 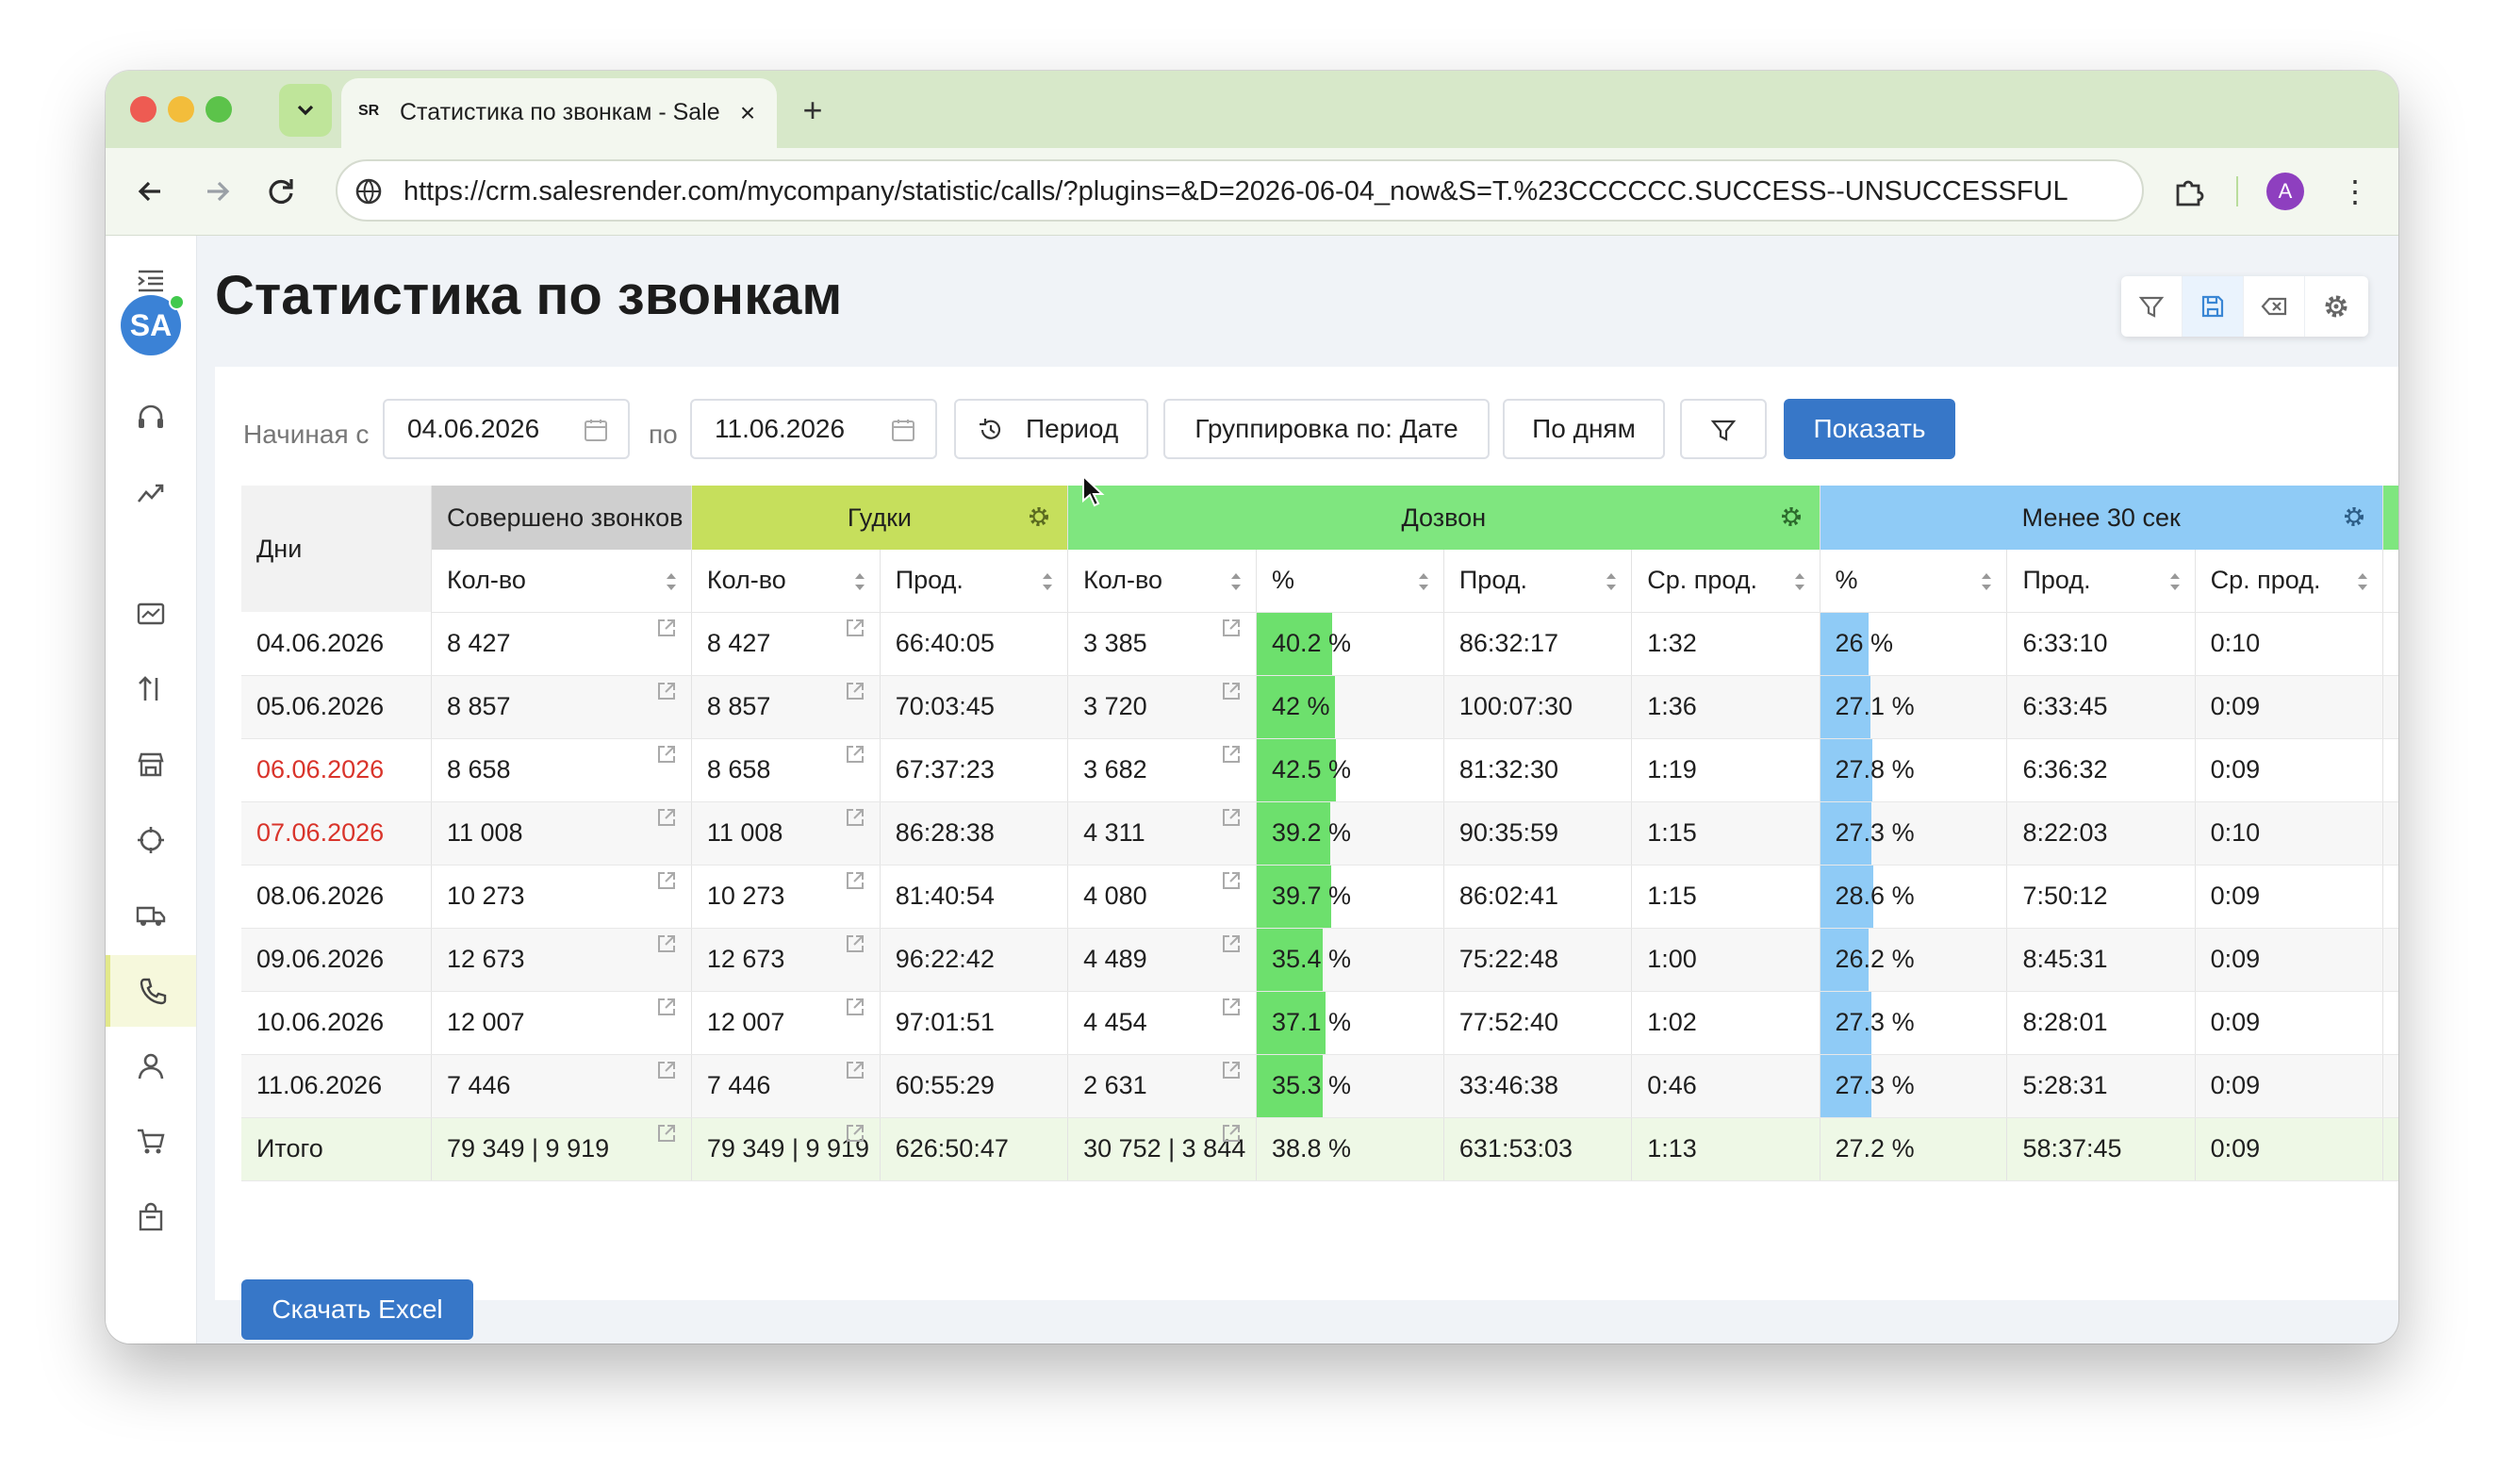 What do you see at coordinates (217, 191) in the screenshot?
I see `forward-button` at bounding box center [217, 191].